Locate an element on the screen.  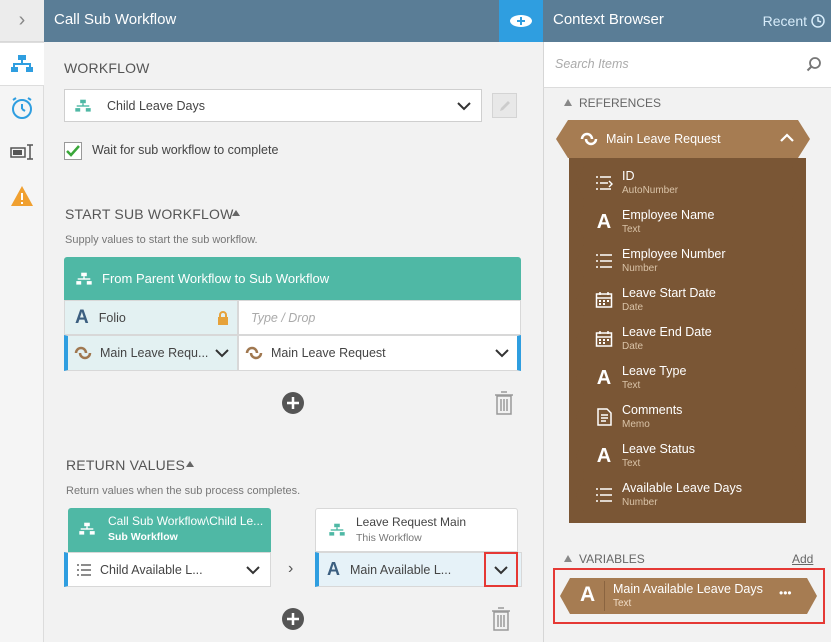
this-workflow-card-title: Leave Request Main is located at coordinates (411, 522).